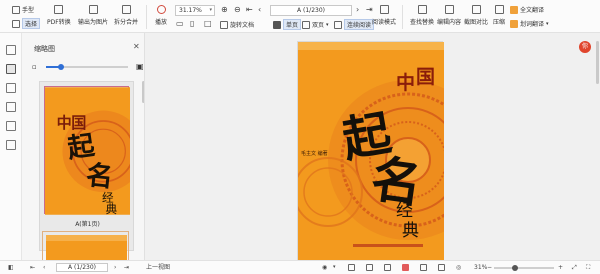  I want to click on find-replace-label: 查找替换, so click(422, 22).